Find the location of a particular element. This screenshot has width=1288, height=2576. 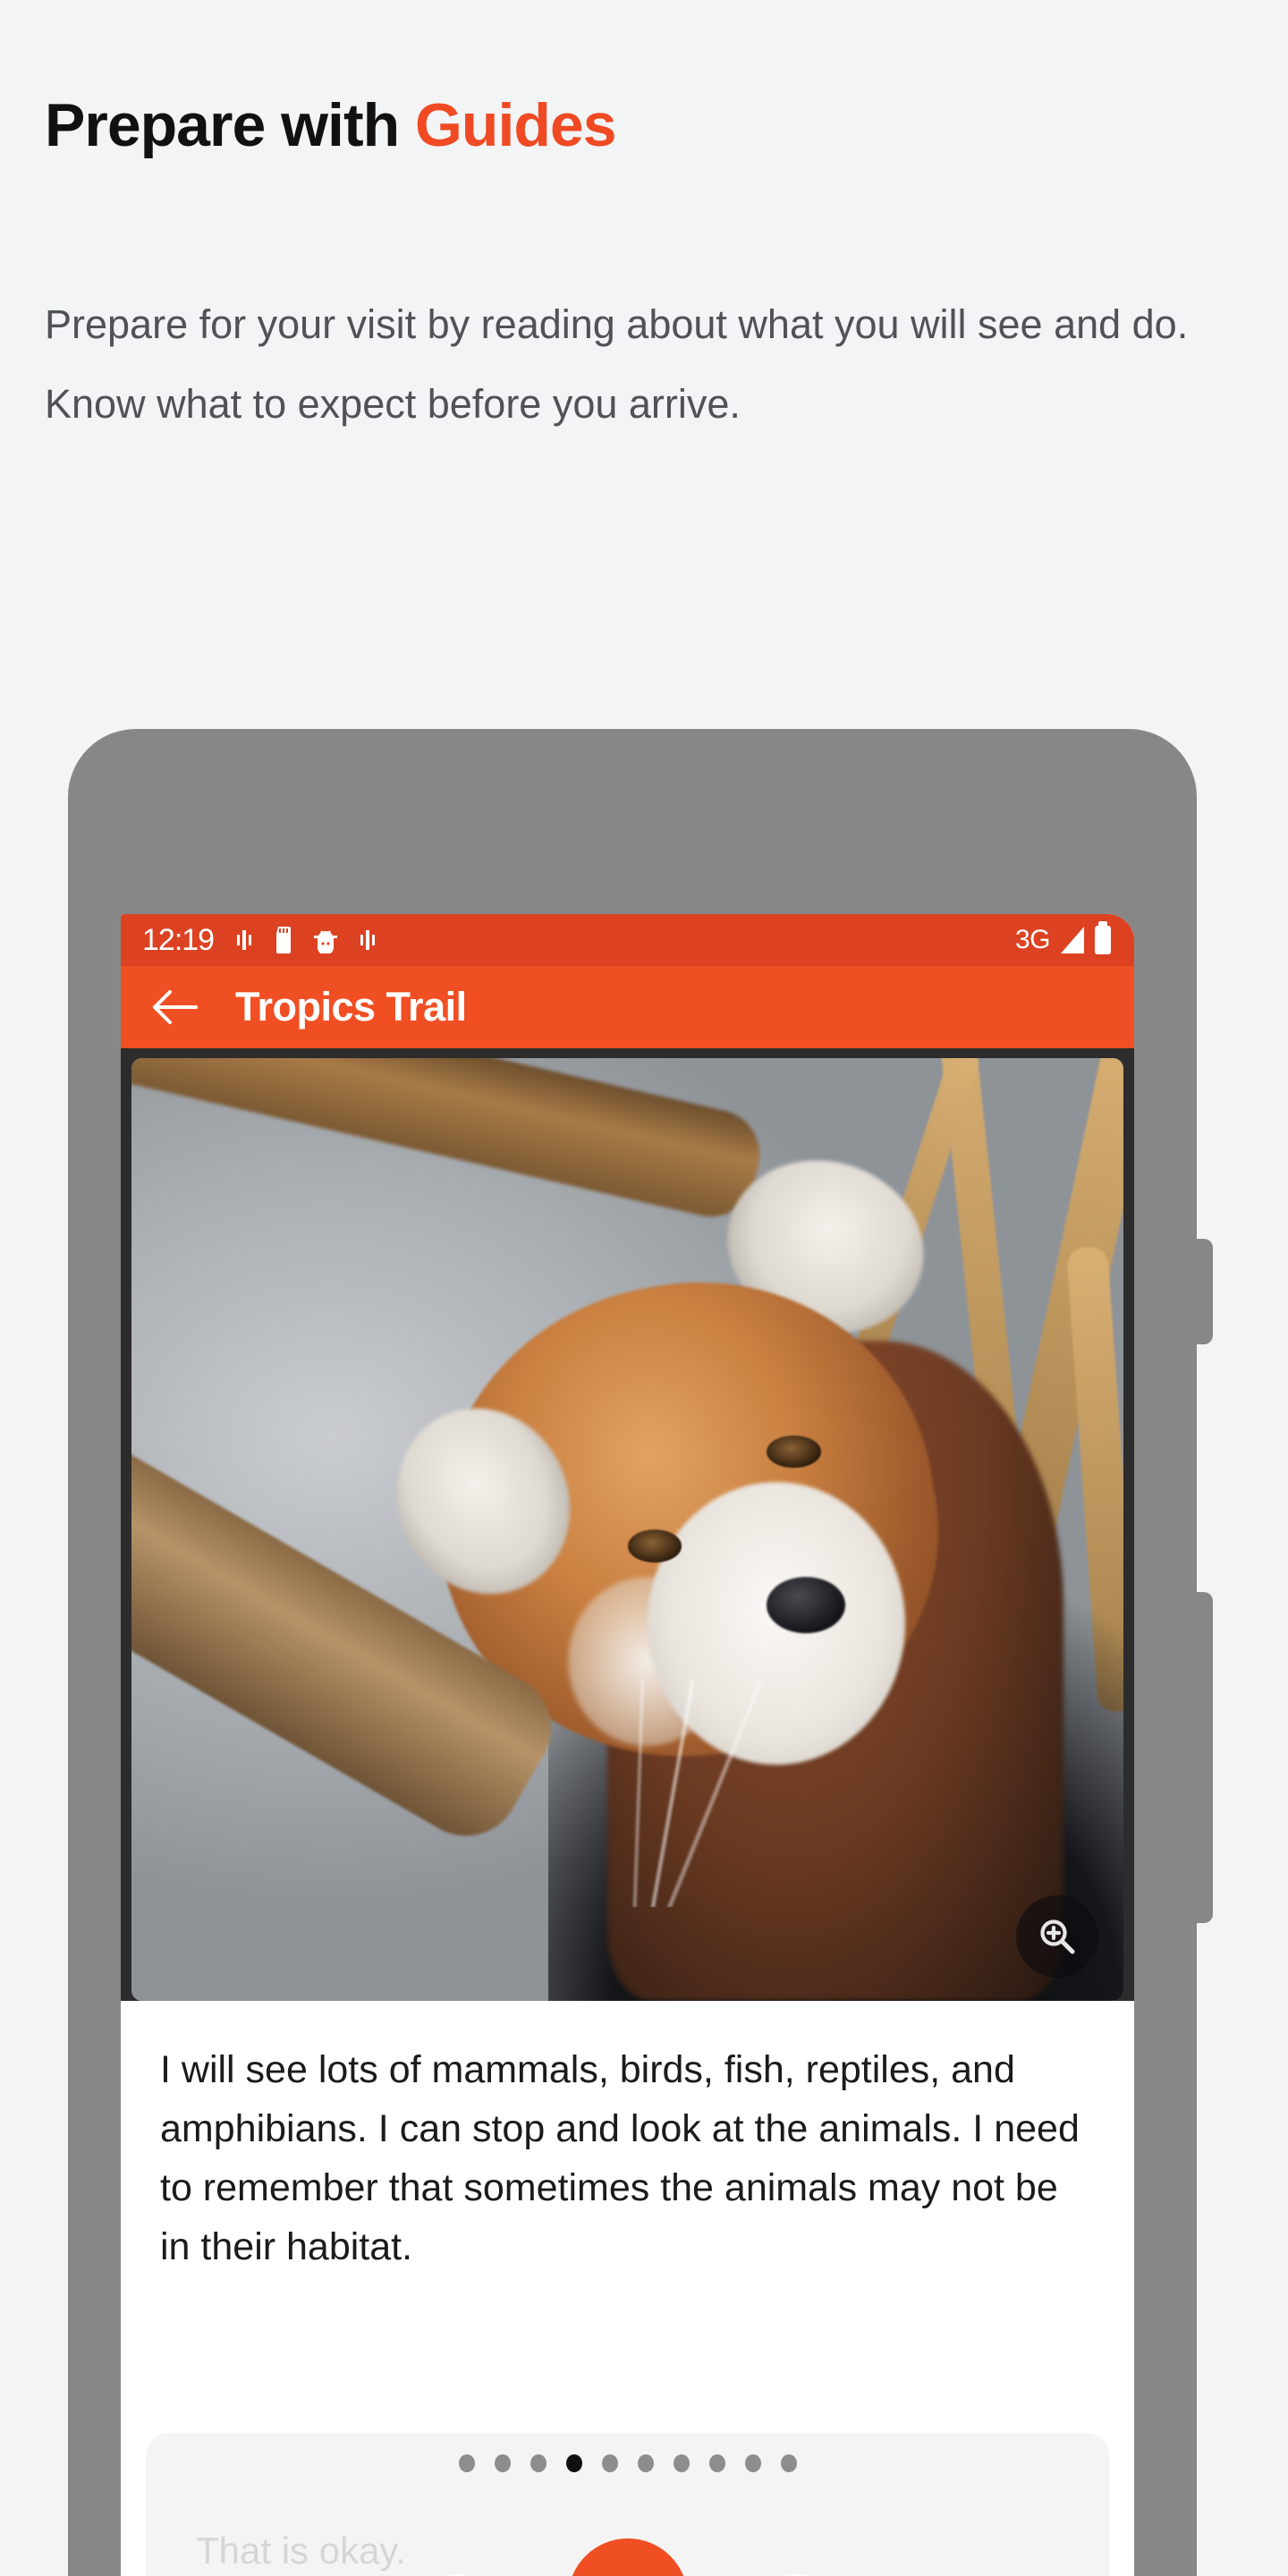

back-arrow-icon is located at coordinates (174, 1007).